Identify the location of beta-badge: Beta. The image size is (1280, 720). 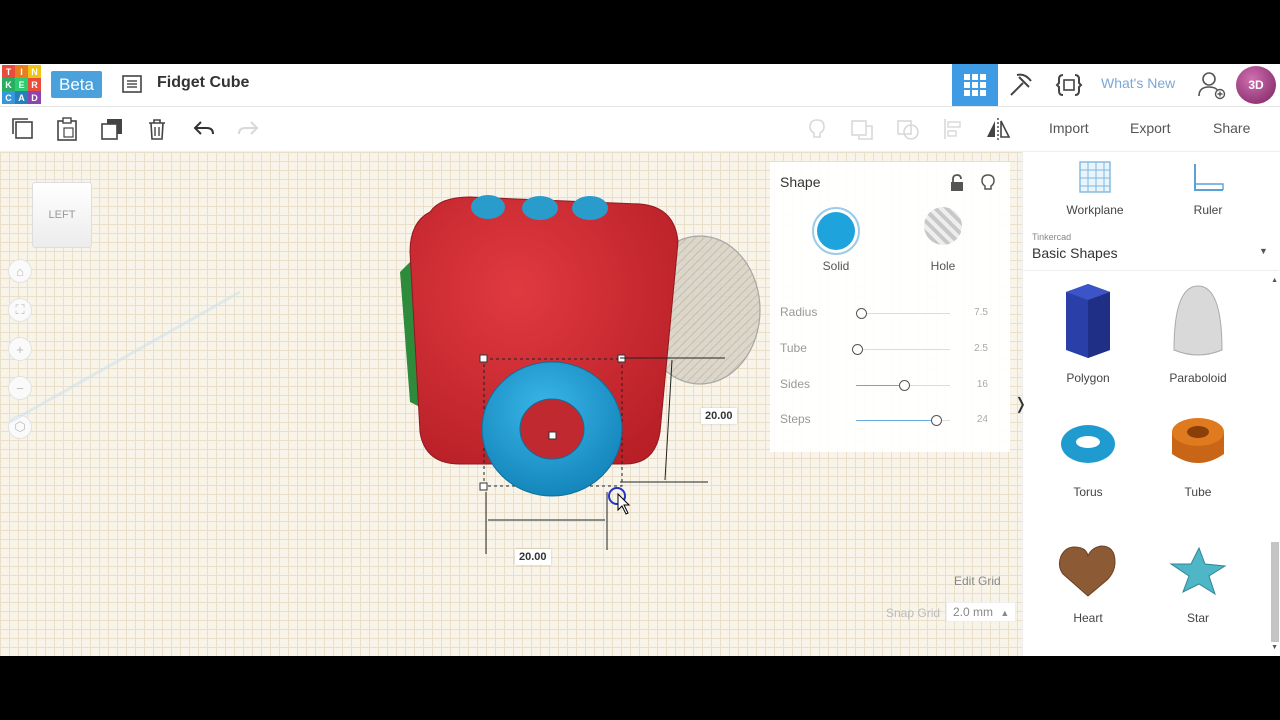
(76, 84).